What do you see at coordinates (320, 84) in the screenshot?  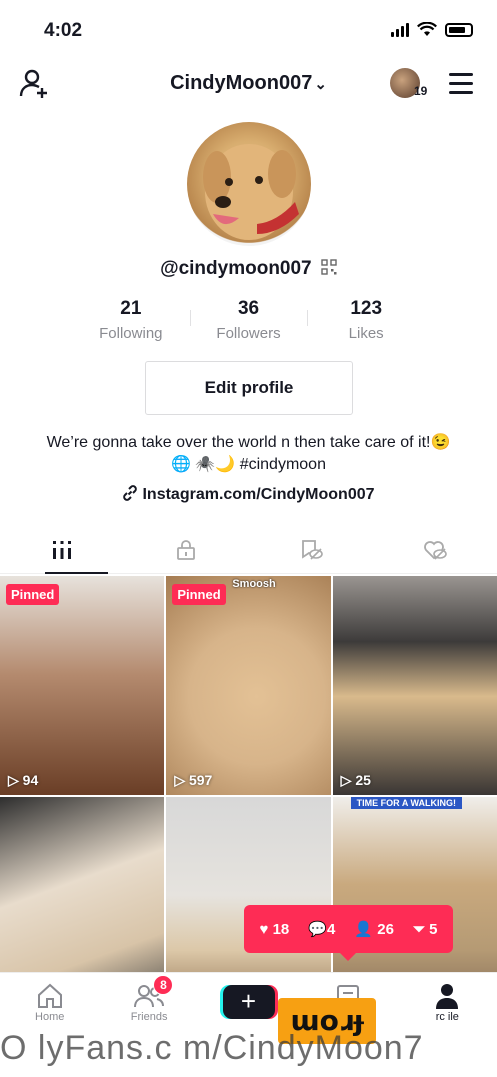 I see `chevron-down-icon: ⌄` at bounding box center [320, 84].